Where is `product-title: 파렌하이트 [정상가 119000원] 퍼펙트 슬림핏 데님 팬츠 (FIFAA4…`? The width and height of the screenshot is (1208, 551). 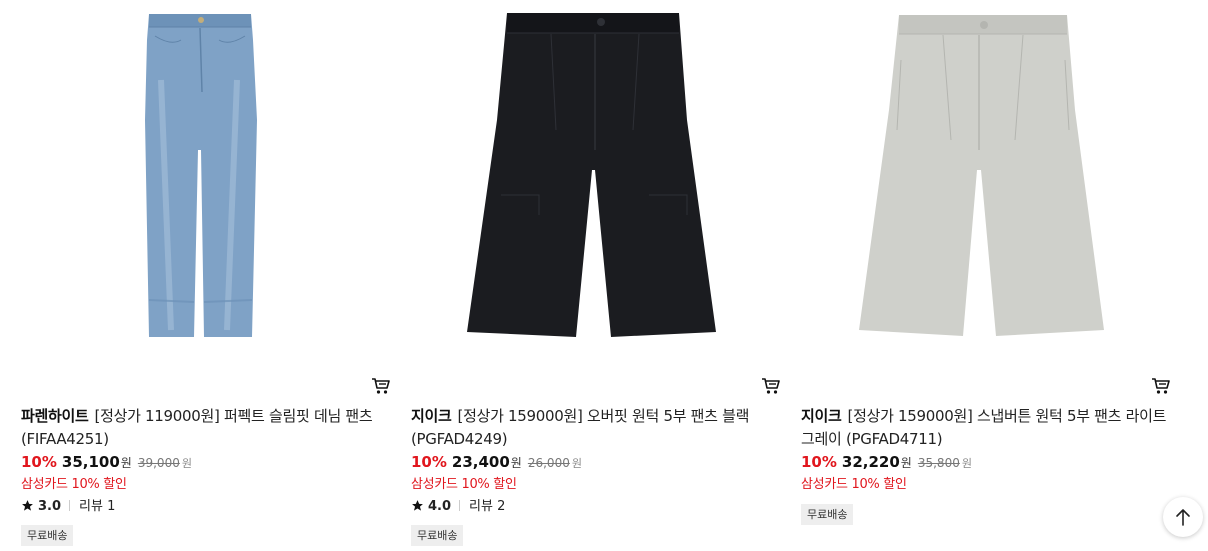
product-title: 파렌하이트 [정상가 119000원] 퍼펙트 슬림핏 데님 팬츠 (FIFAA4… is located at coordinates (206, 428).